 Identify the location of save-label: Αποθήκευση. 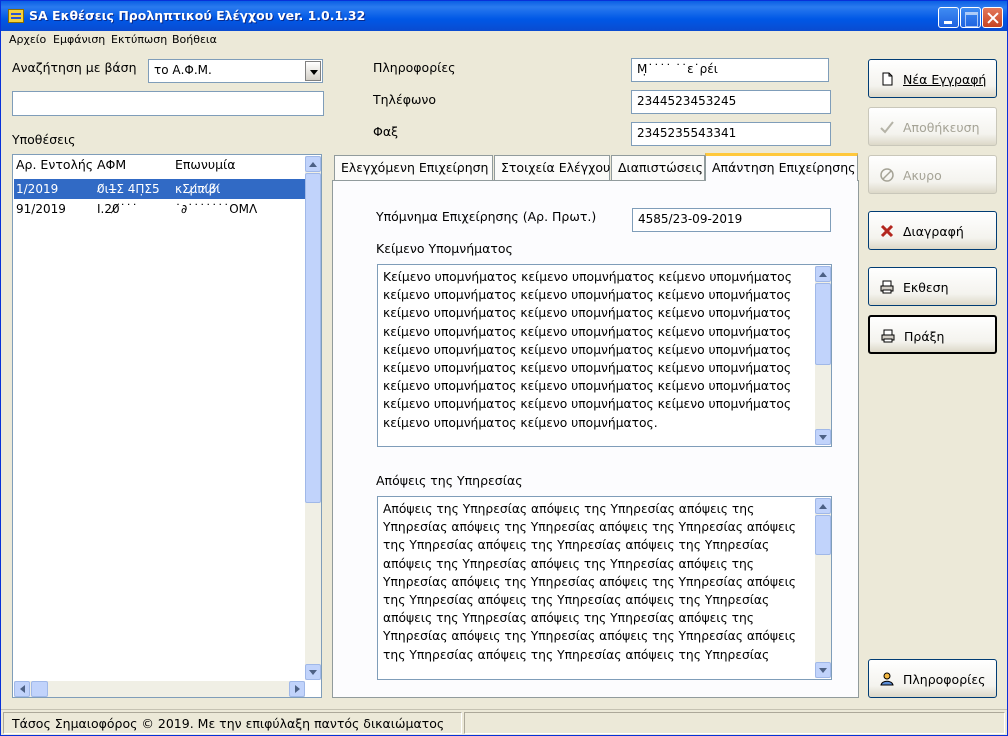
(941, 127).